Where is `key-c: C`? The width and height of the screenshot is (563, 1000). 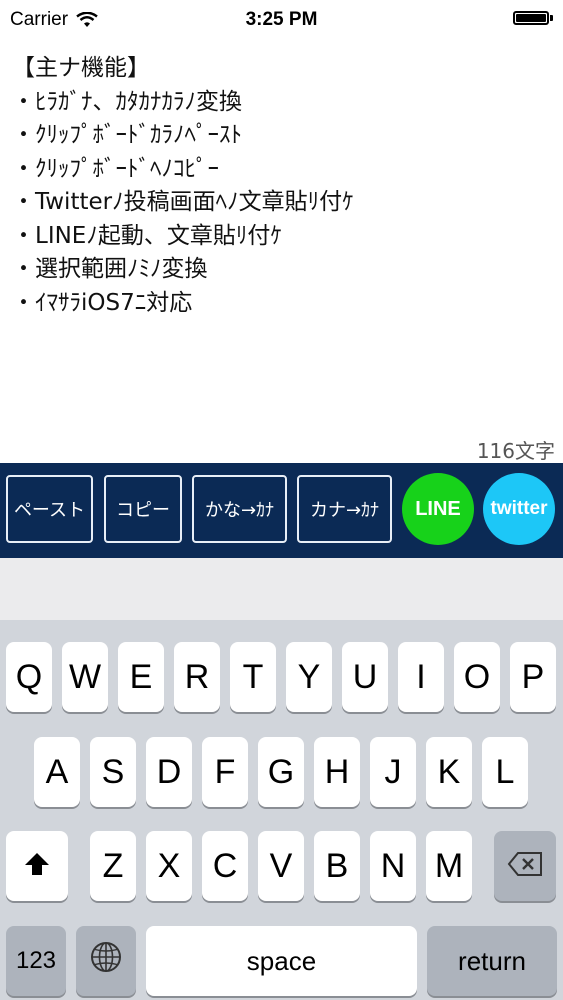
key-c: C is located at coordinates (225, 866).